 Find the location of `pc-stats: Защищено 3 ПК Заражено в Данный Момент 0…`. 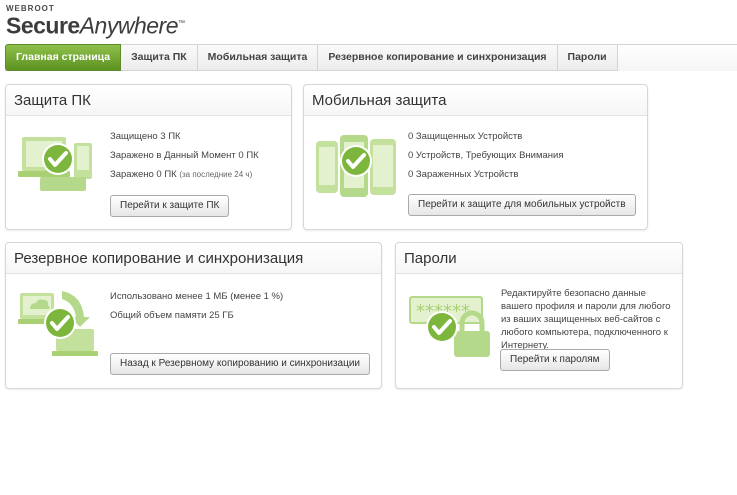

pc-stats: Защищено 3 ПК Заражено в Данный Момент 0… is located at coordinates (184, 155).